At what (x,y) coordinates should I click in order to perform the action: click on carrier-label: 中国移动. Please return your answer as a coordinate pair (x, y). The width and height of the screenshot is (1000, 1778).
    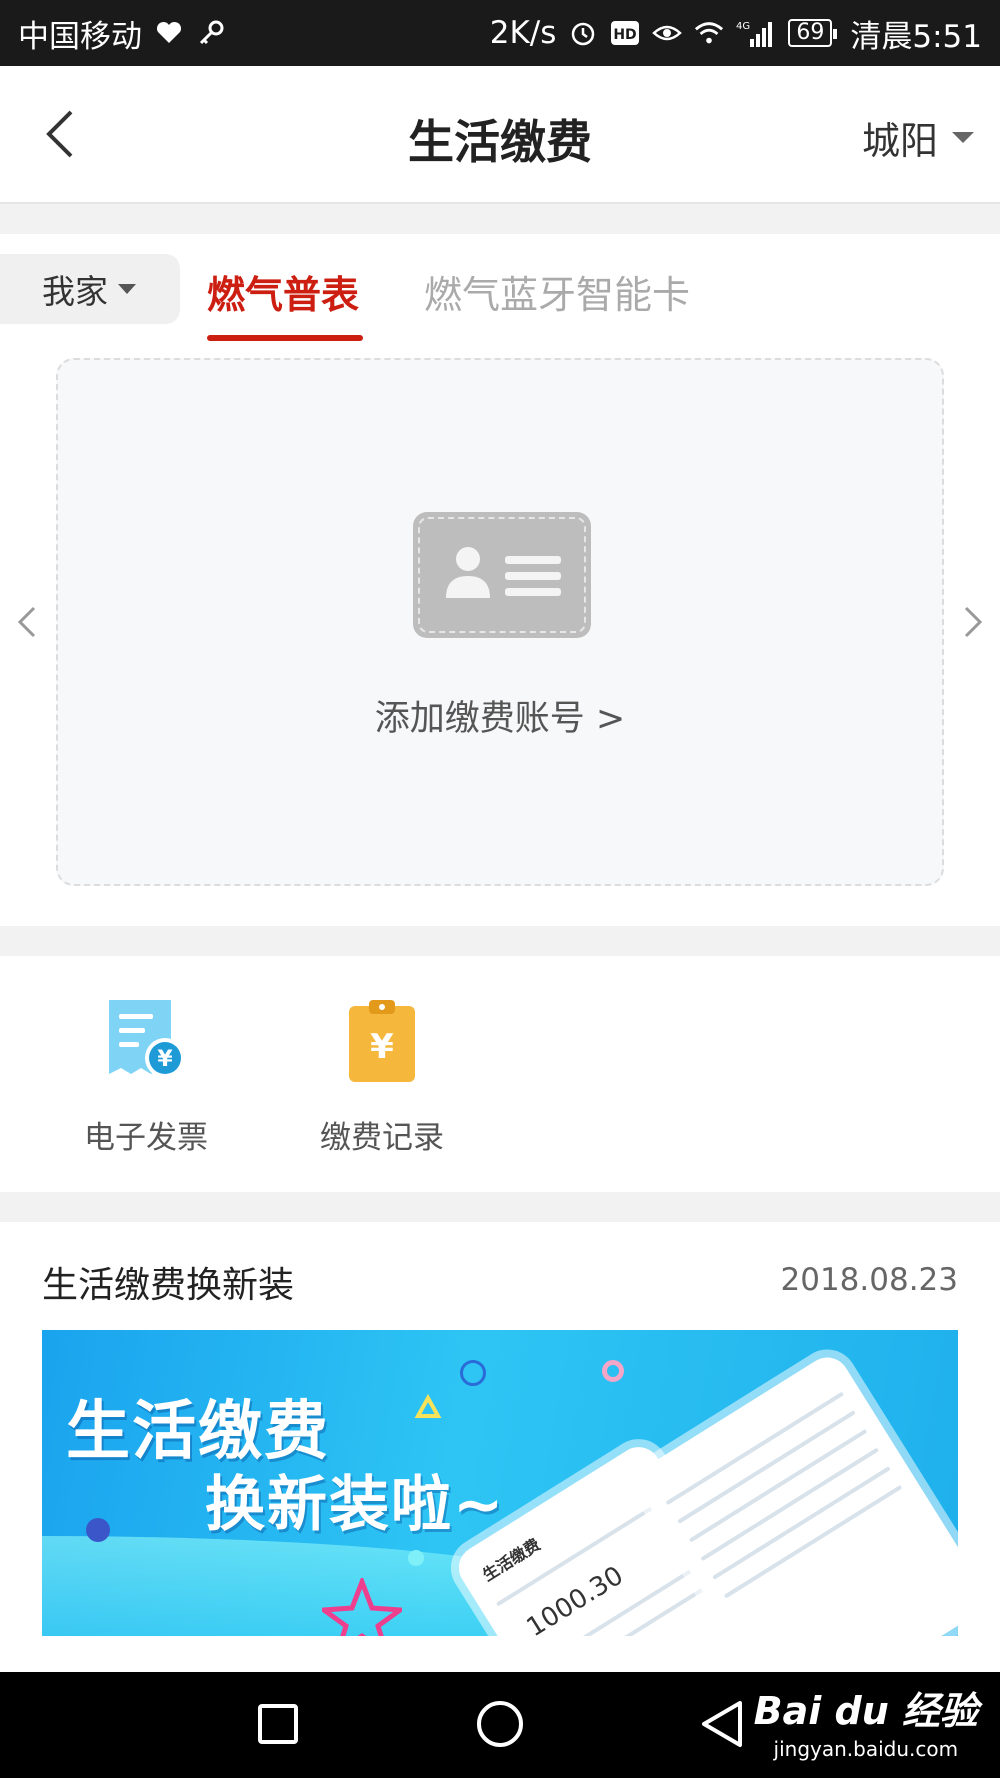
    Looking at the image, I should click on (80, 36).